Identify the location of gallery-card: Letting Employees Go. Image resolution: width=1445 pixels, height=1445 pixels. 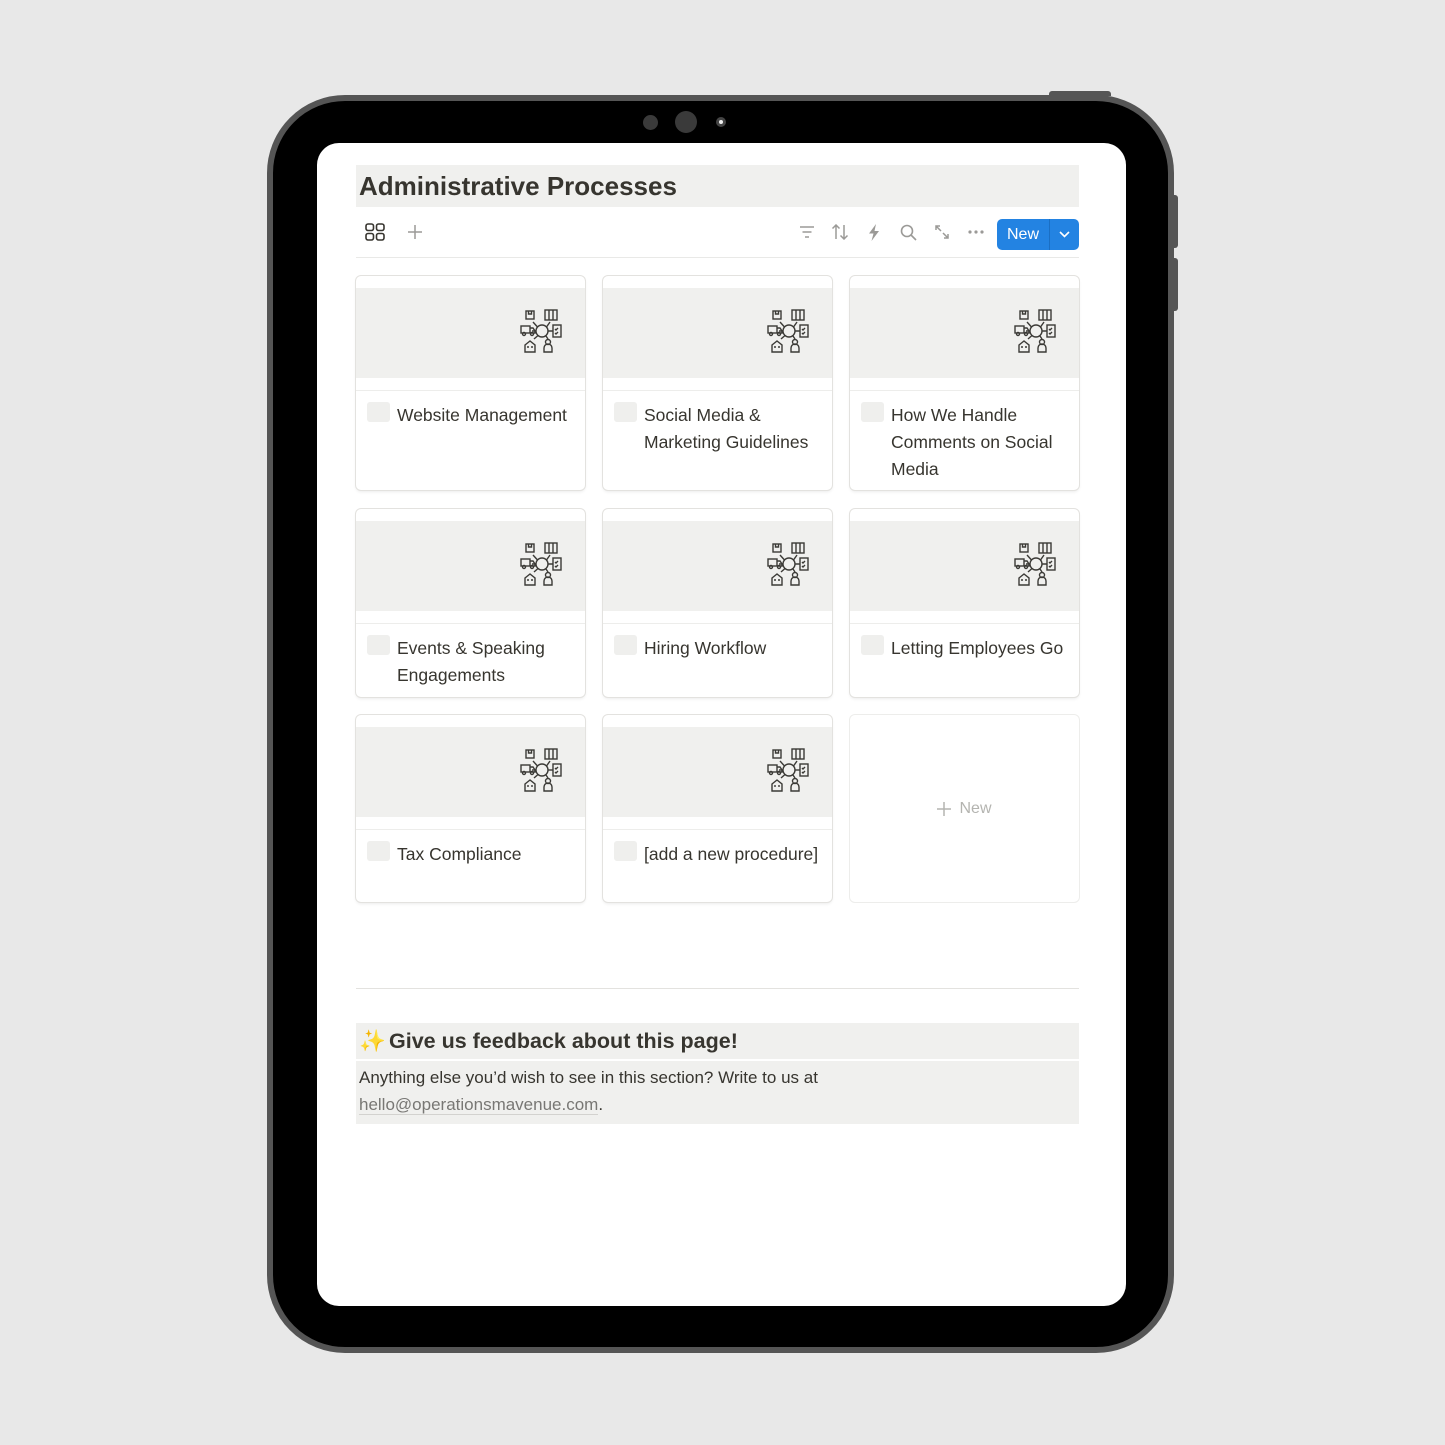
(964, 603).